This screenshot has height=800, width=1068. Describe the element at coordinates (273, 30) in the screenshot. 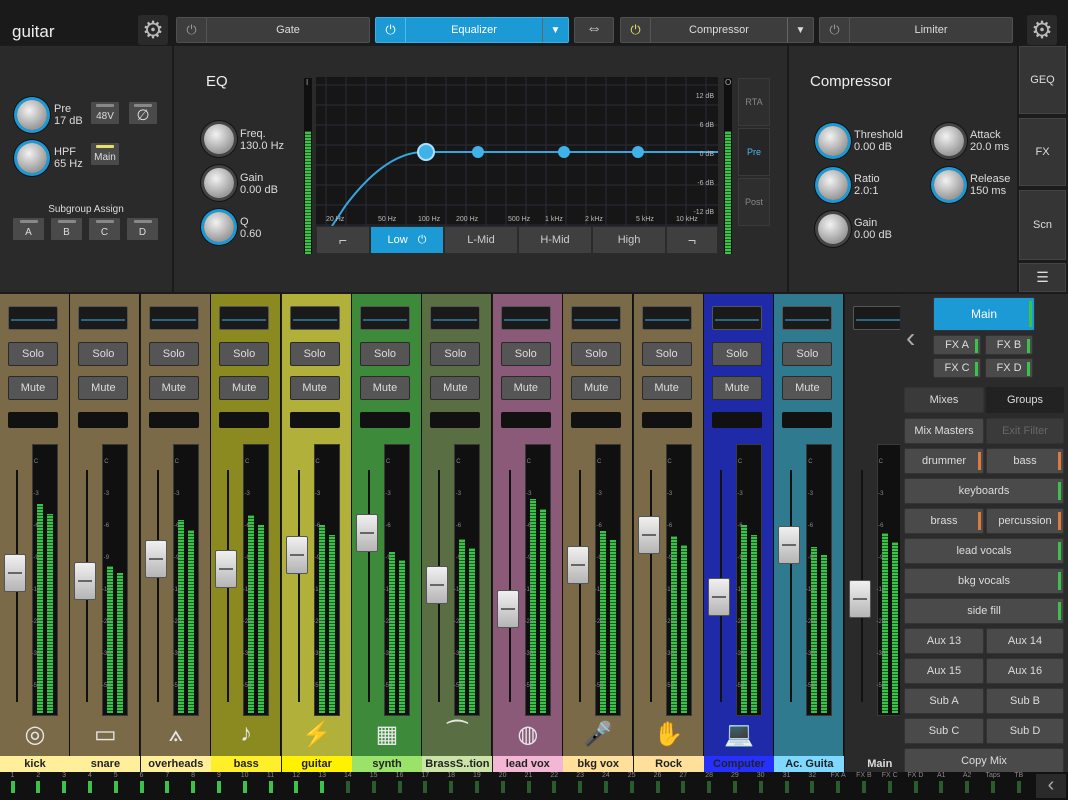

I see `gate-button: ⏻ Gate` at that location.